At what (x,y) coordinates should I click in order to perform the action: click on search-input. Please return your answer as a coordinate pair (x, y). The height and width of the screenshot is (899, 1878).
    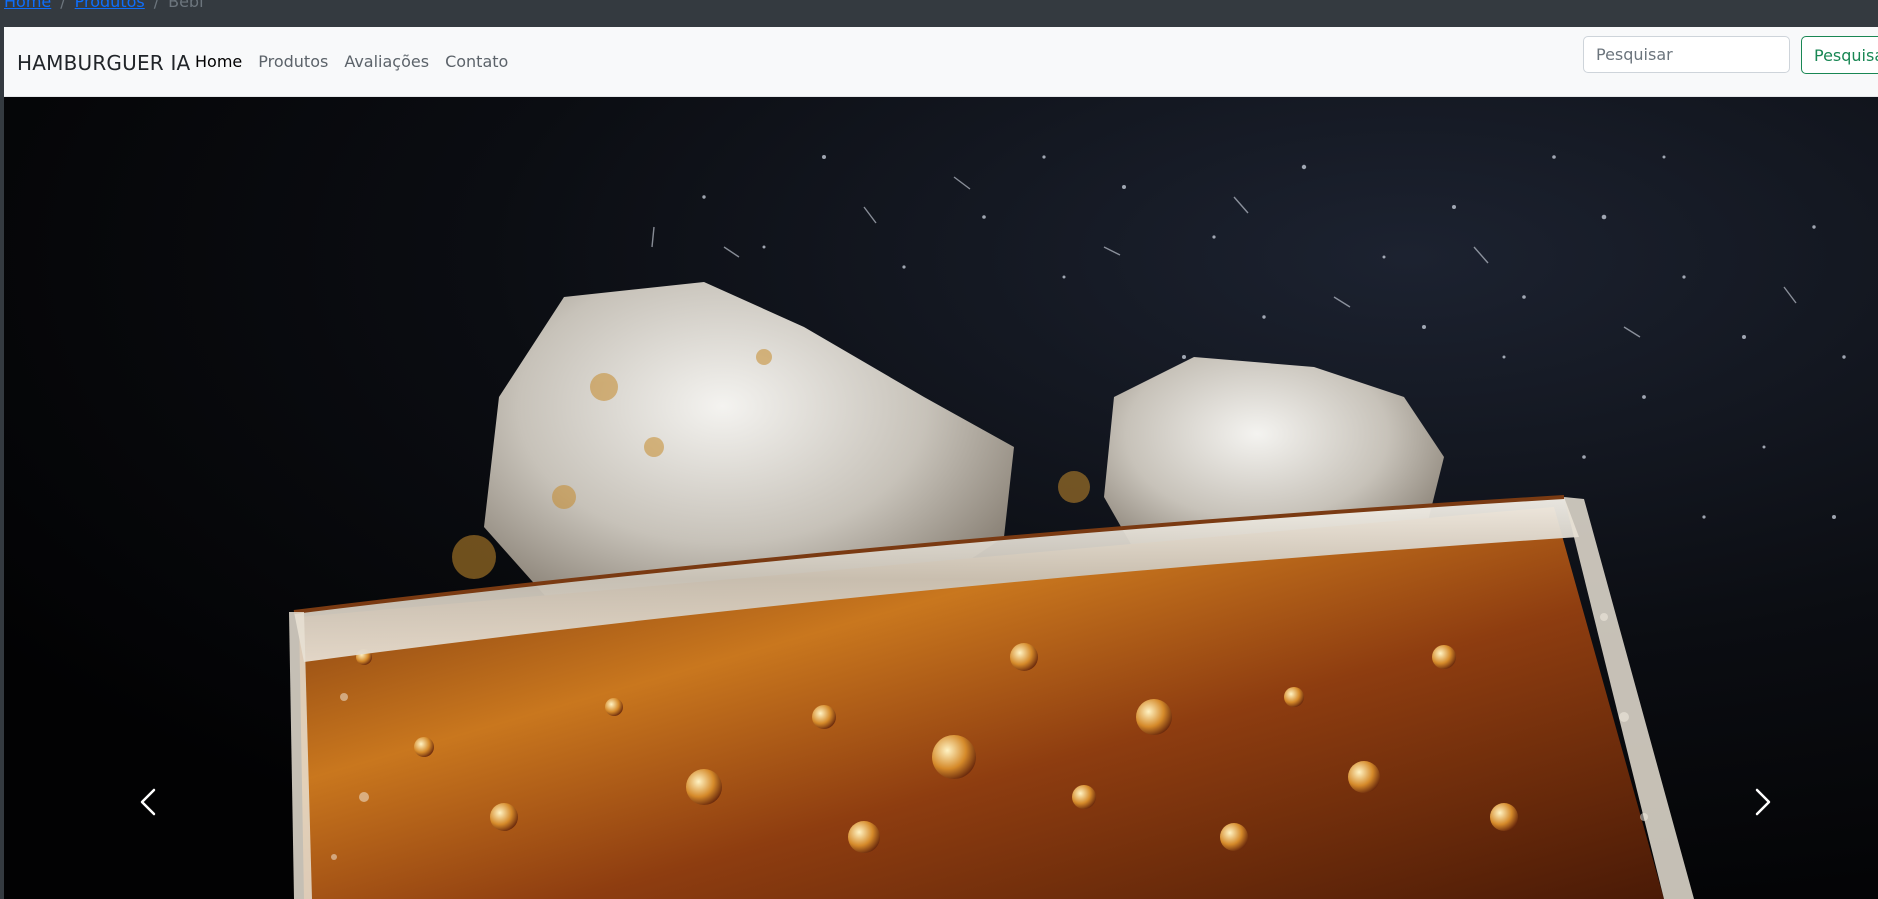
    Looking at the image, I should click on (1686, 54).